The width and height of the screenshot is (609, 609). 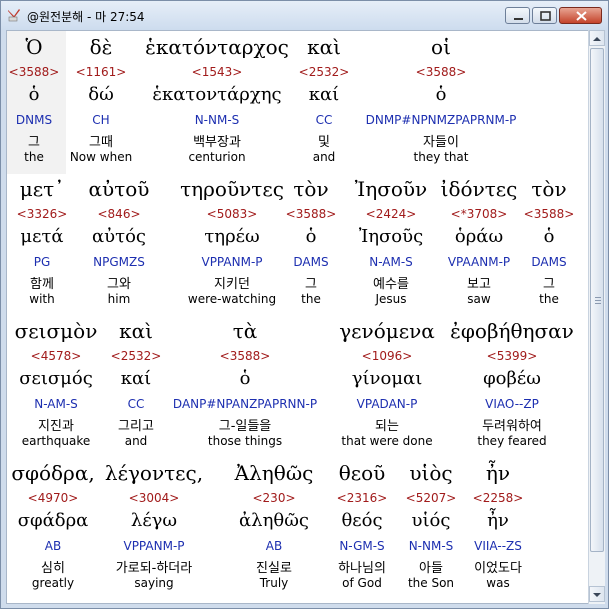 I want to click on english-gloss: those things, so click(x=245, y=441).